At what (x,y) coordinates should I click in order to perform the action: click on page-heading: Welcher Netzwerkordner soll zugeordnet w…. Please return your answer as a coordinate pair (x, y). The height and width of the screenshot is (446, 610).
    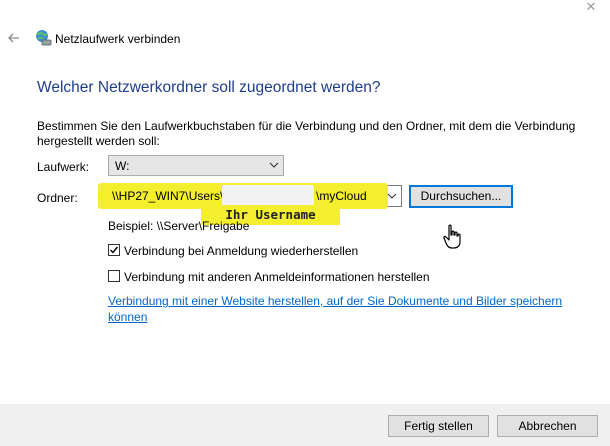
    Looking at the image, I should click on (209, 87).